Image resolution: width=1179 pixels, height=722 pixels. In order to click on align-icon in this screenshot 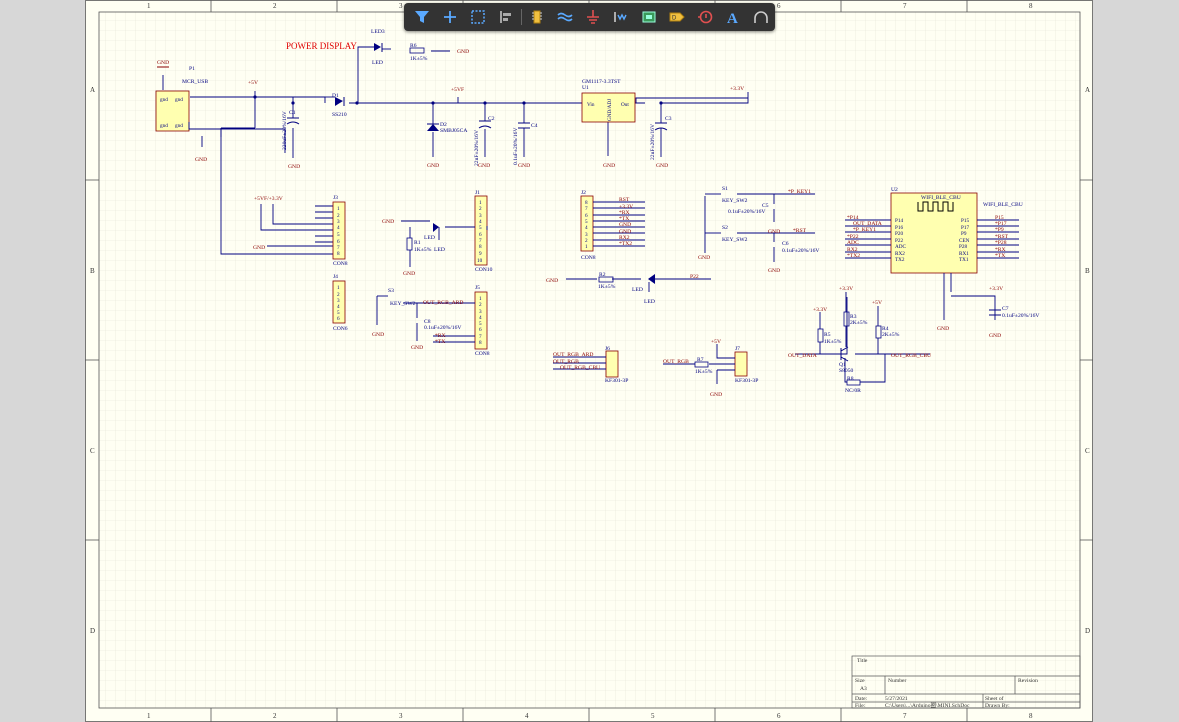, I will do `click(505, 17)`.